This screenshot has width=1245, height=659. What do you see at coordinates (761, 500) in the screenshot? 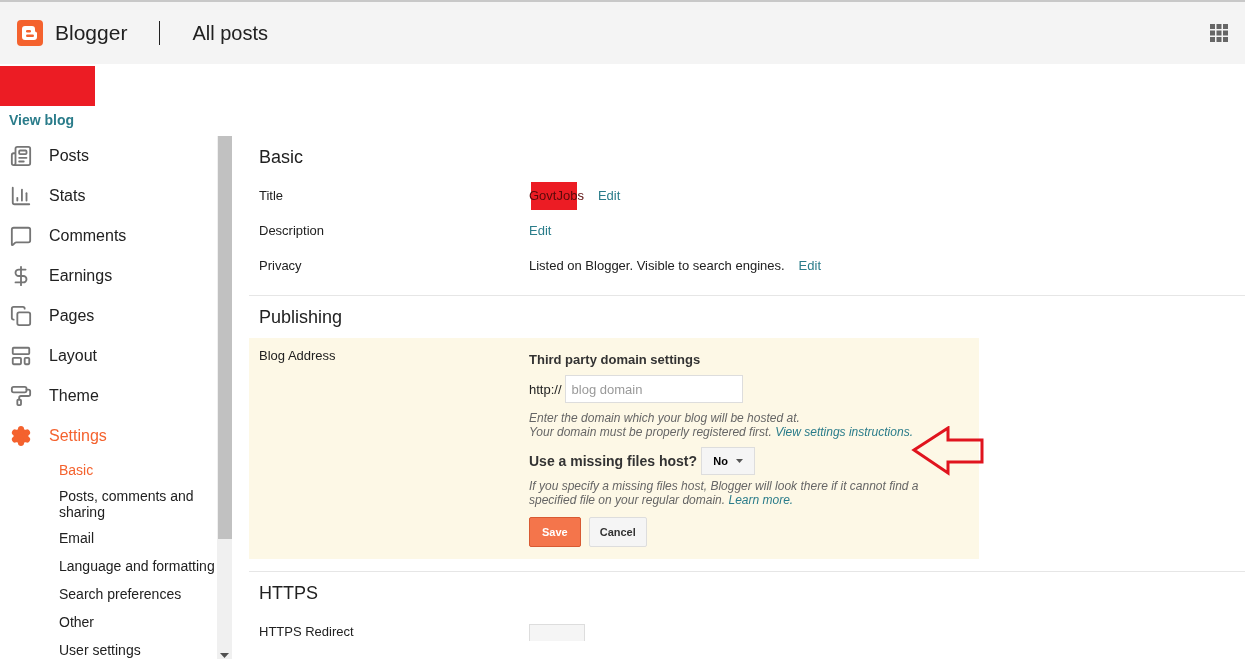
I see `learn-more-link: Learn more.` at bounding box center [761, 500].